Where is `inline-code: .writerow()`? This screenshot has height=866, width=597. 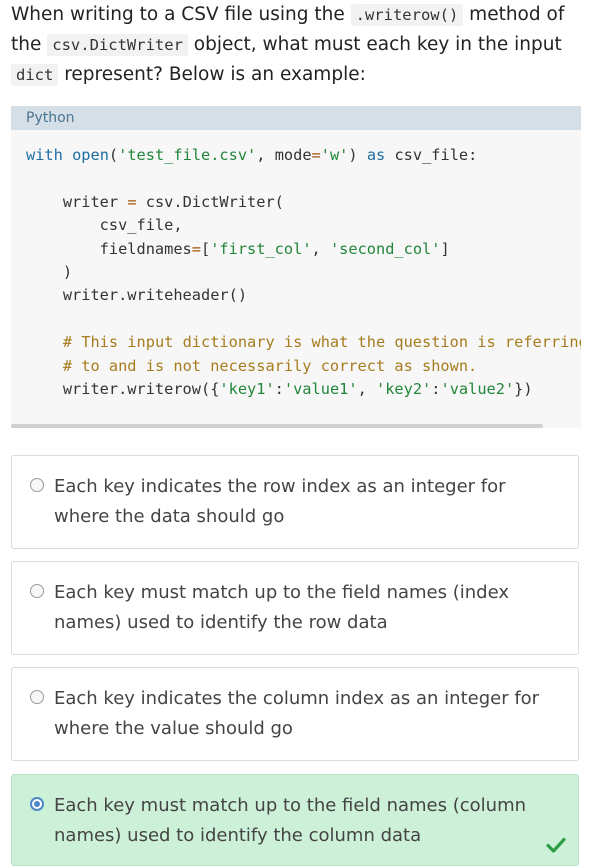
inline-code: .writerow() is located at coordinates (407, 15).